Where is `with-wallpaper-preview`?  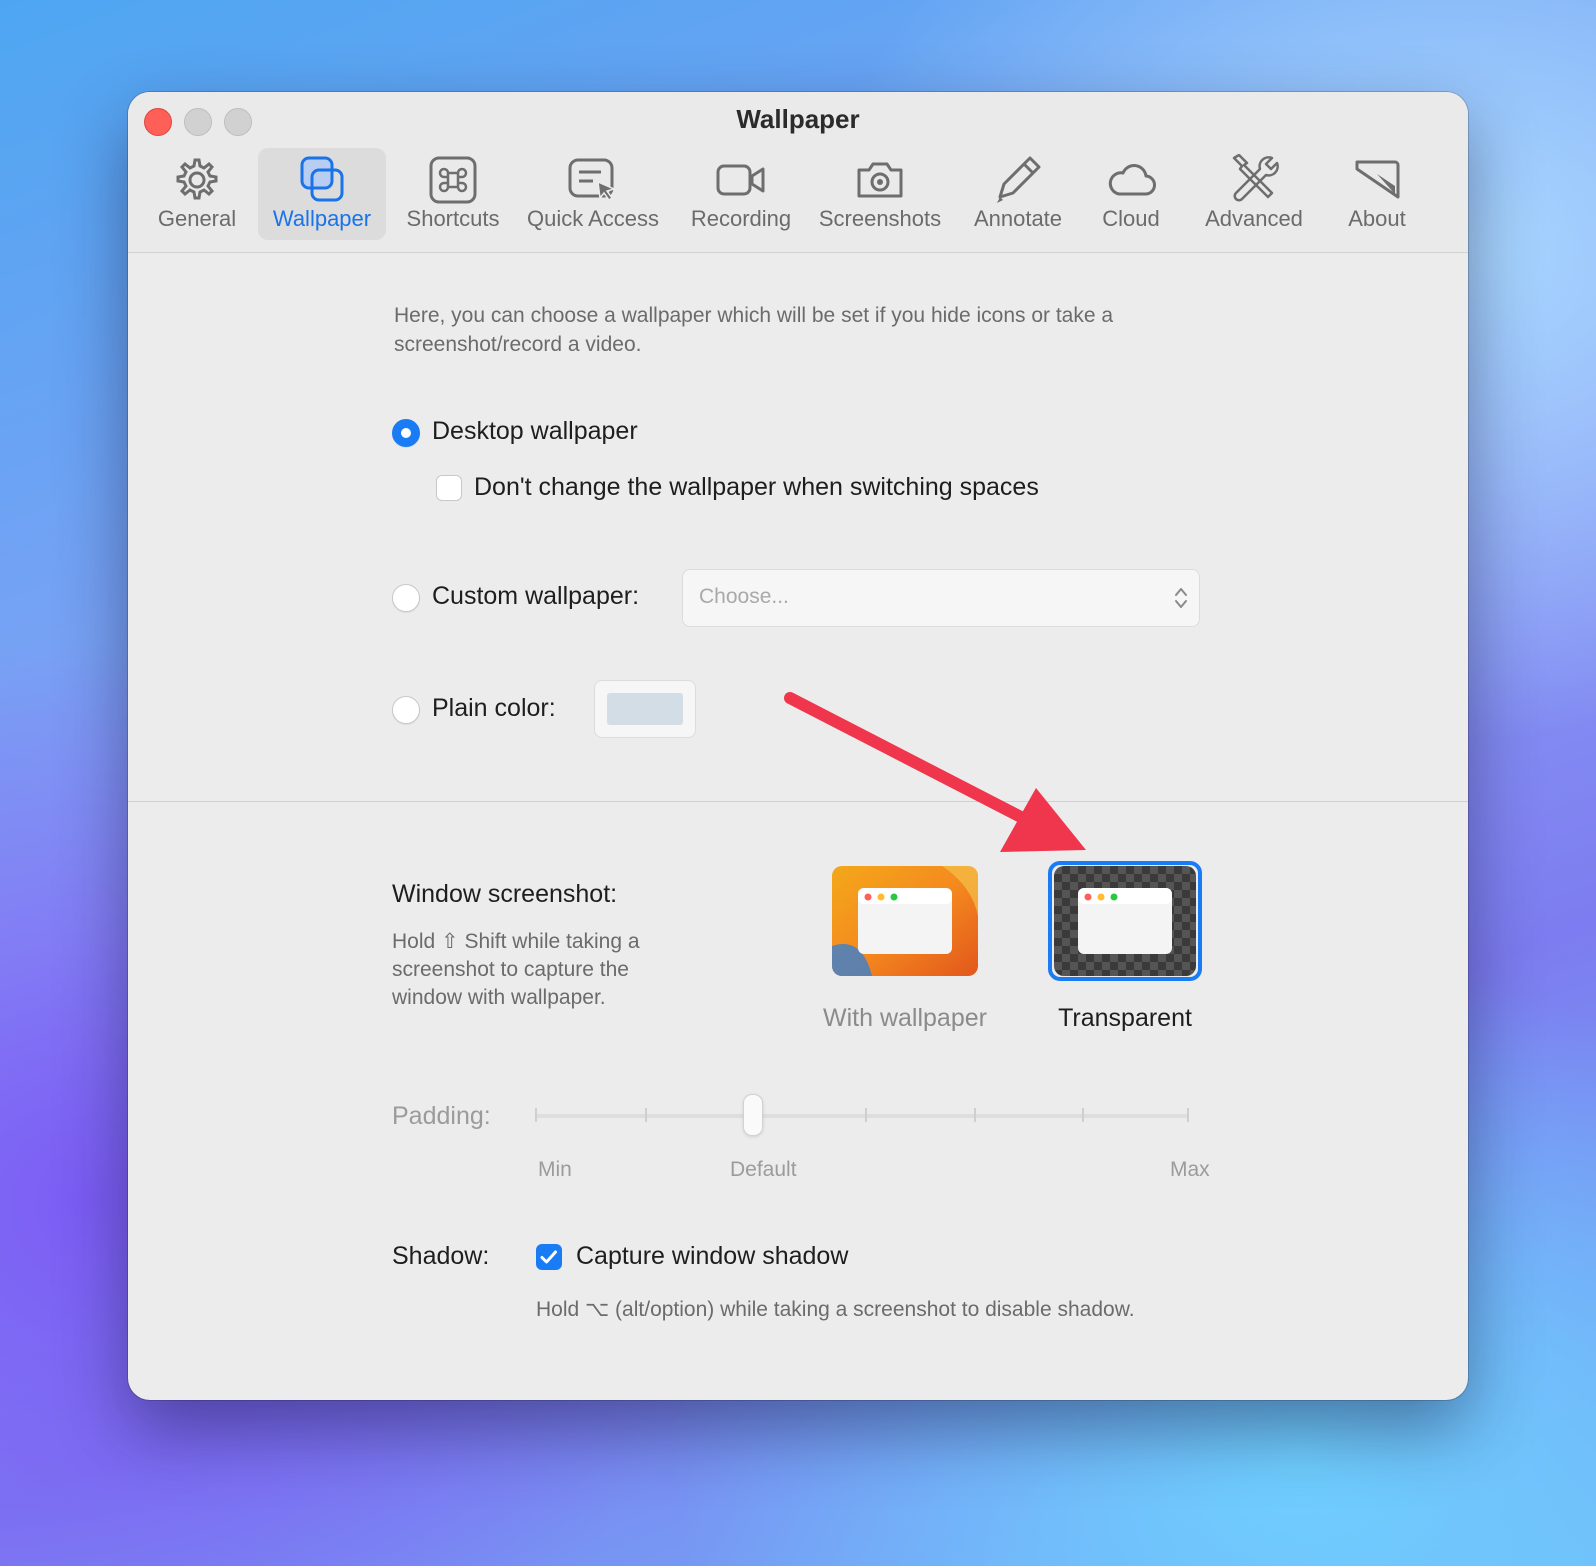 with-wallpaper-preview is located at coordinates (905, 921).